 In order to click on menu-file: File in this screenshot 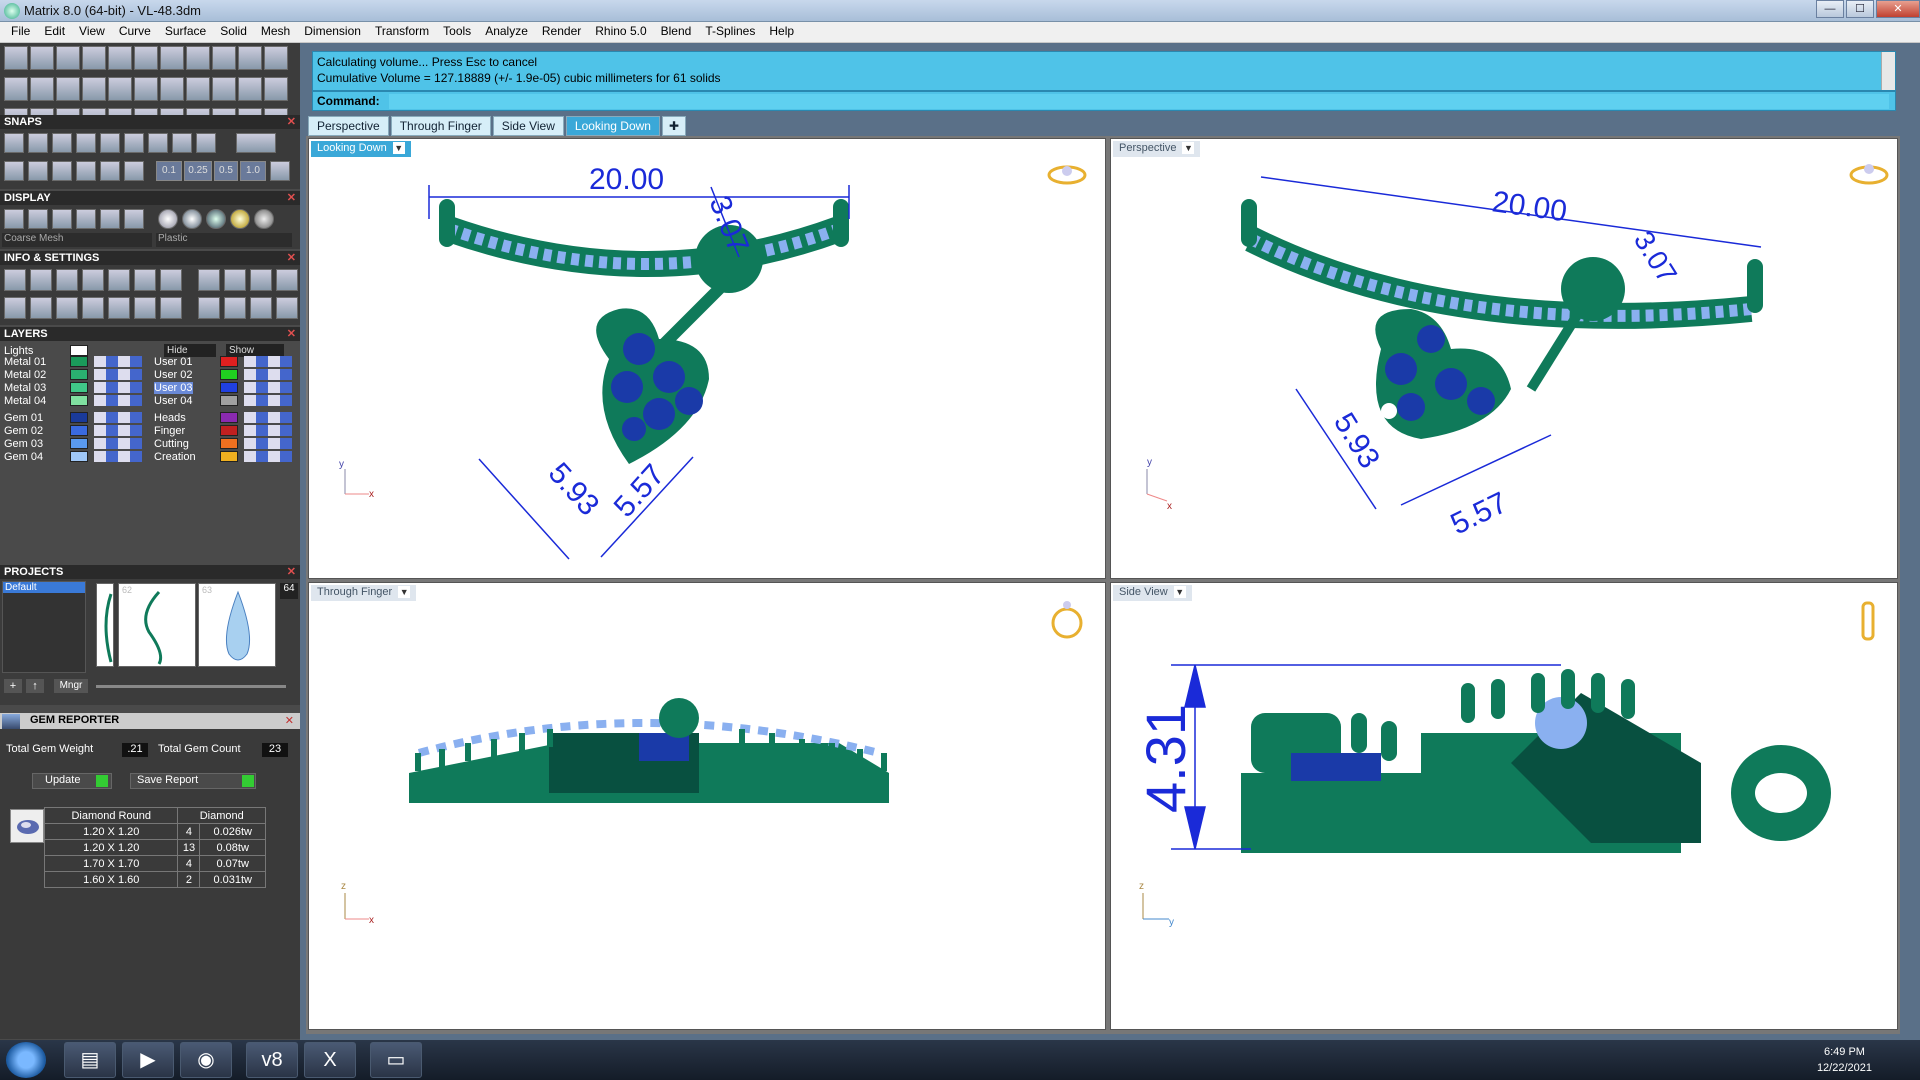, I will do `click(20, 32)`.